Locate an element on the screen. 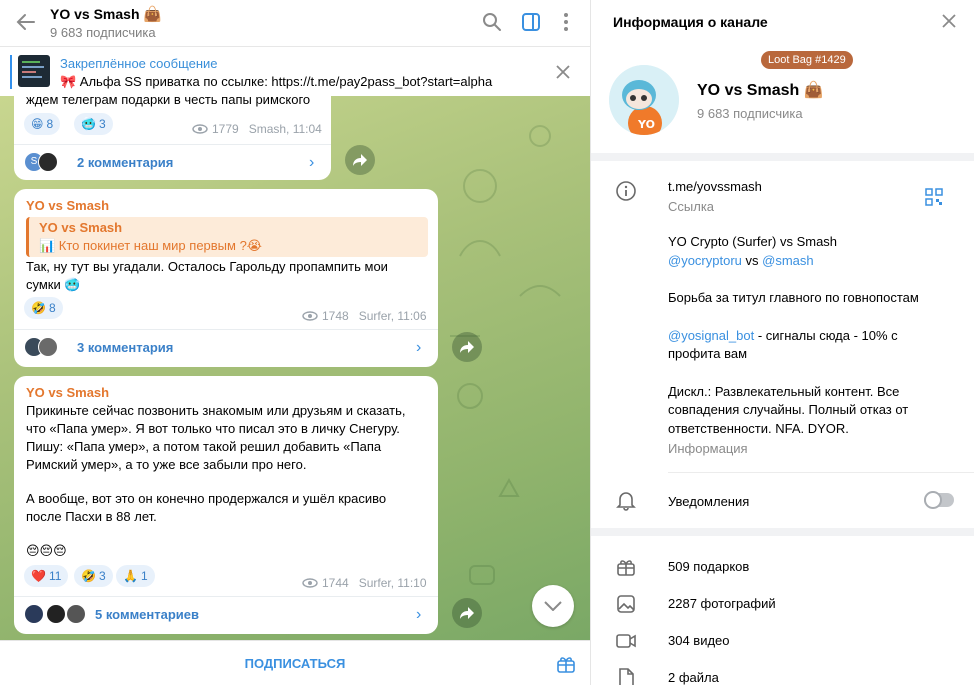  photo-icon is located at coordinates (626, 604).